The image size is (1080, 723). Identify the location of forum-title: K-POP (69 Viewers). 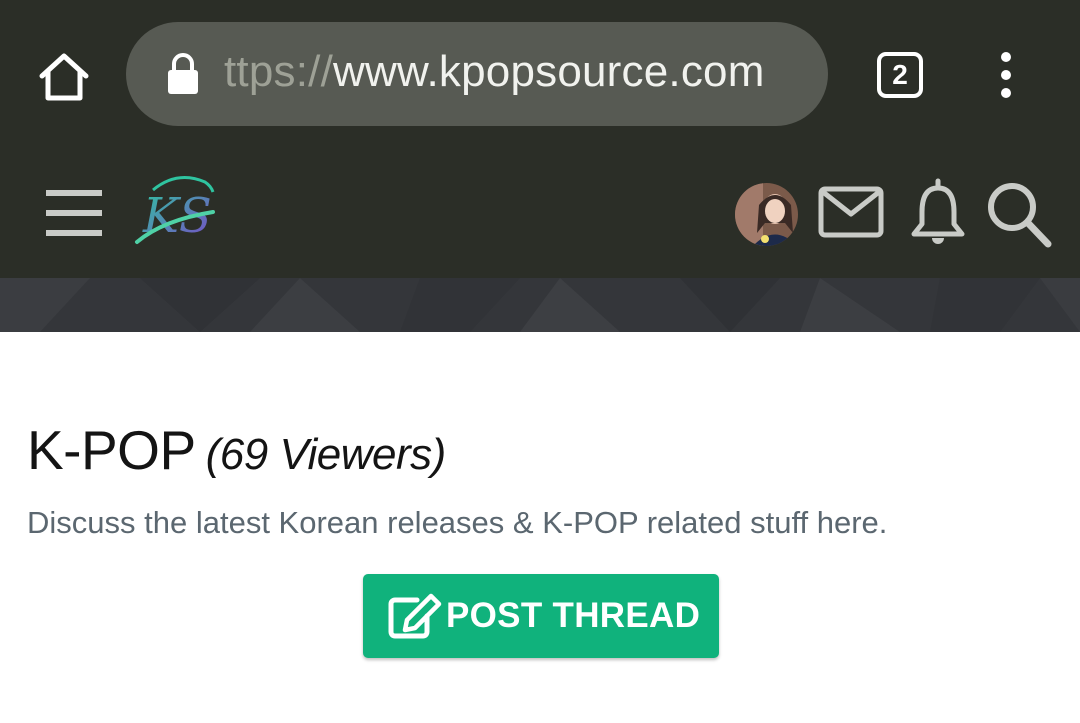
(236, 450).